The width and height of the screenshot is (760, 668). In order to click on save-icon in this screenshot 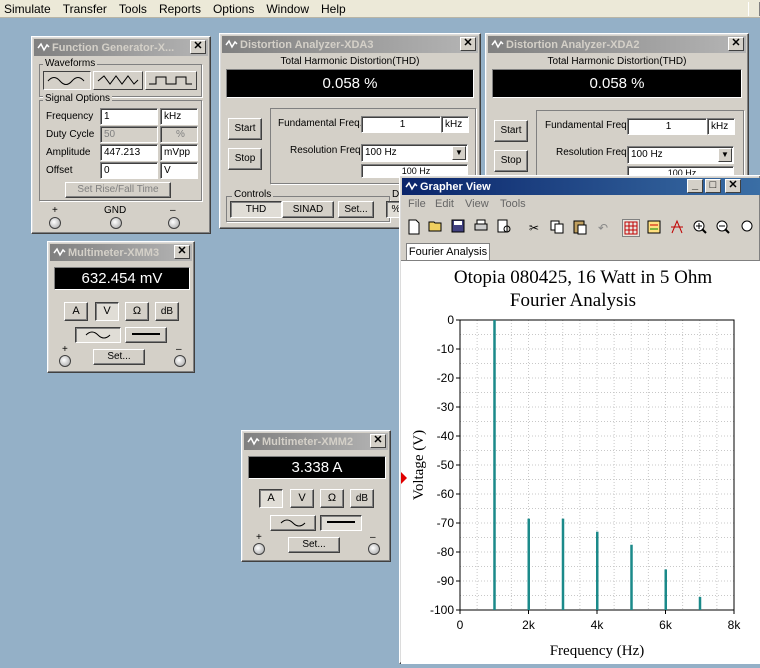, I will do `click(458, 228)`.